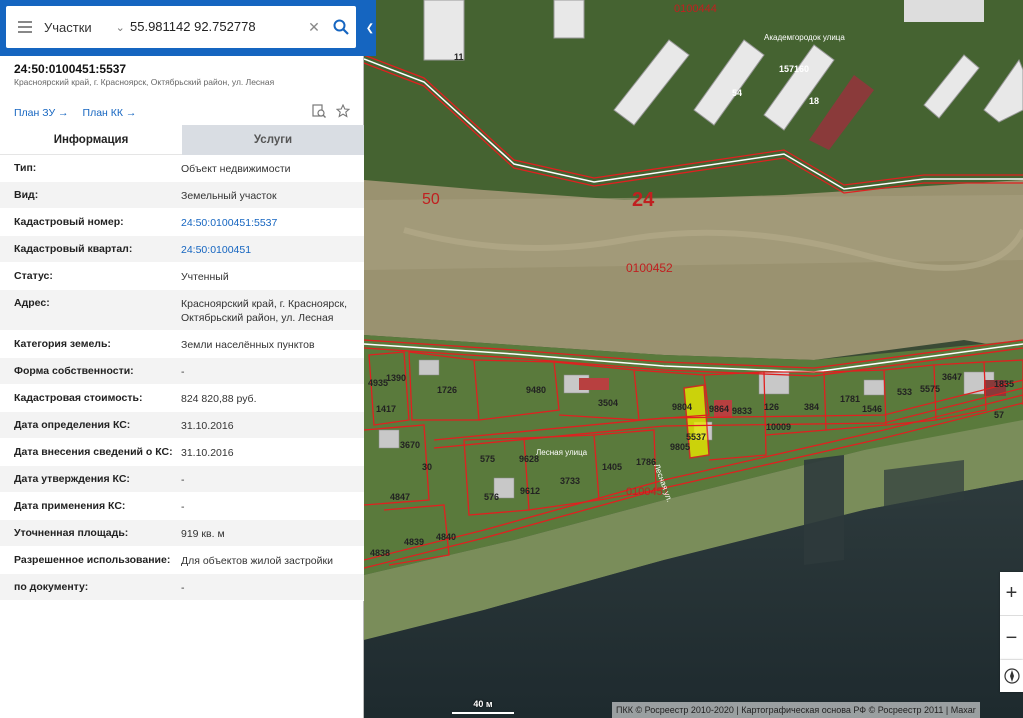 The height and width of the screenshot is (718, 1023). I want to click on row-label: по документу:, so click(51, 587).